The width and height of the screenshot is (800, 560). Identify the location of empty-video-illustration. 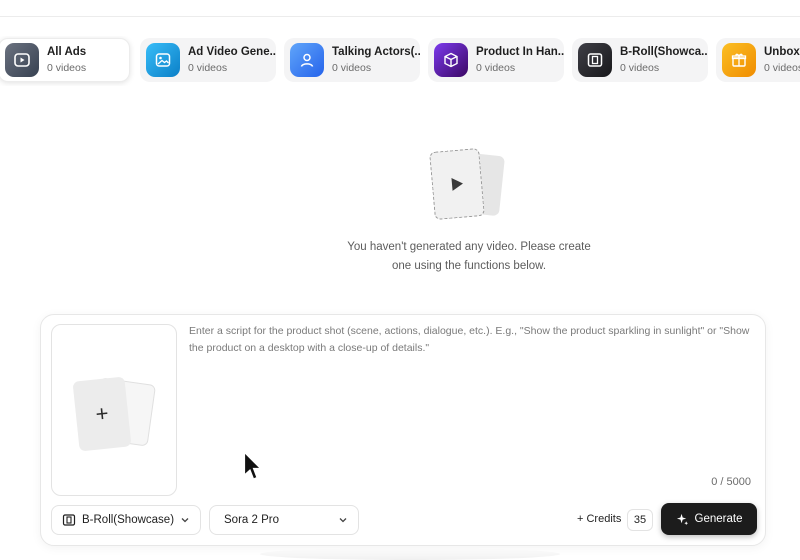
(469, 186).